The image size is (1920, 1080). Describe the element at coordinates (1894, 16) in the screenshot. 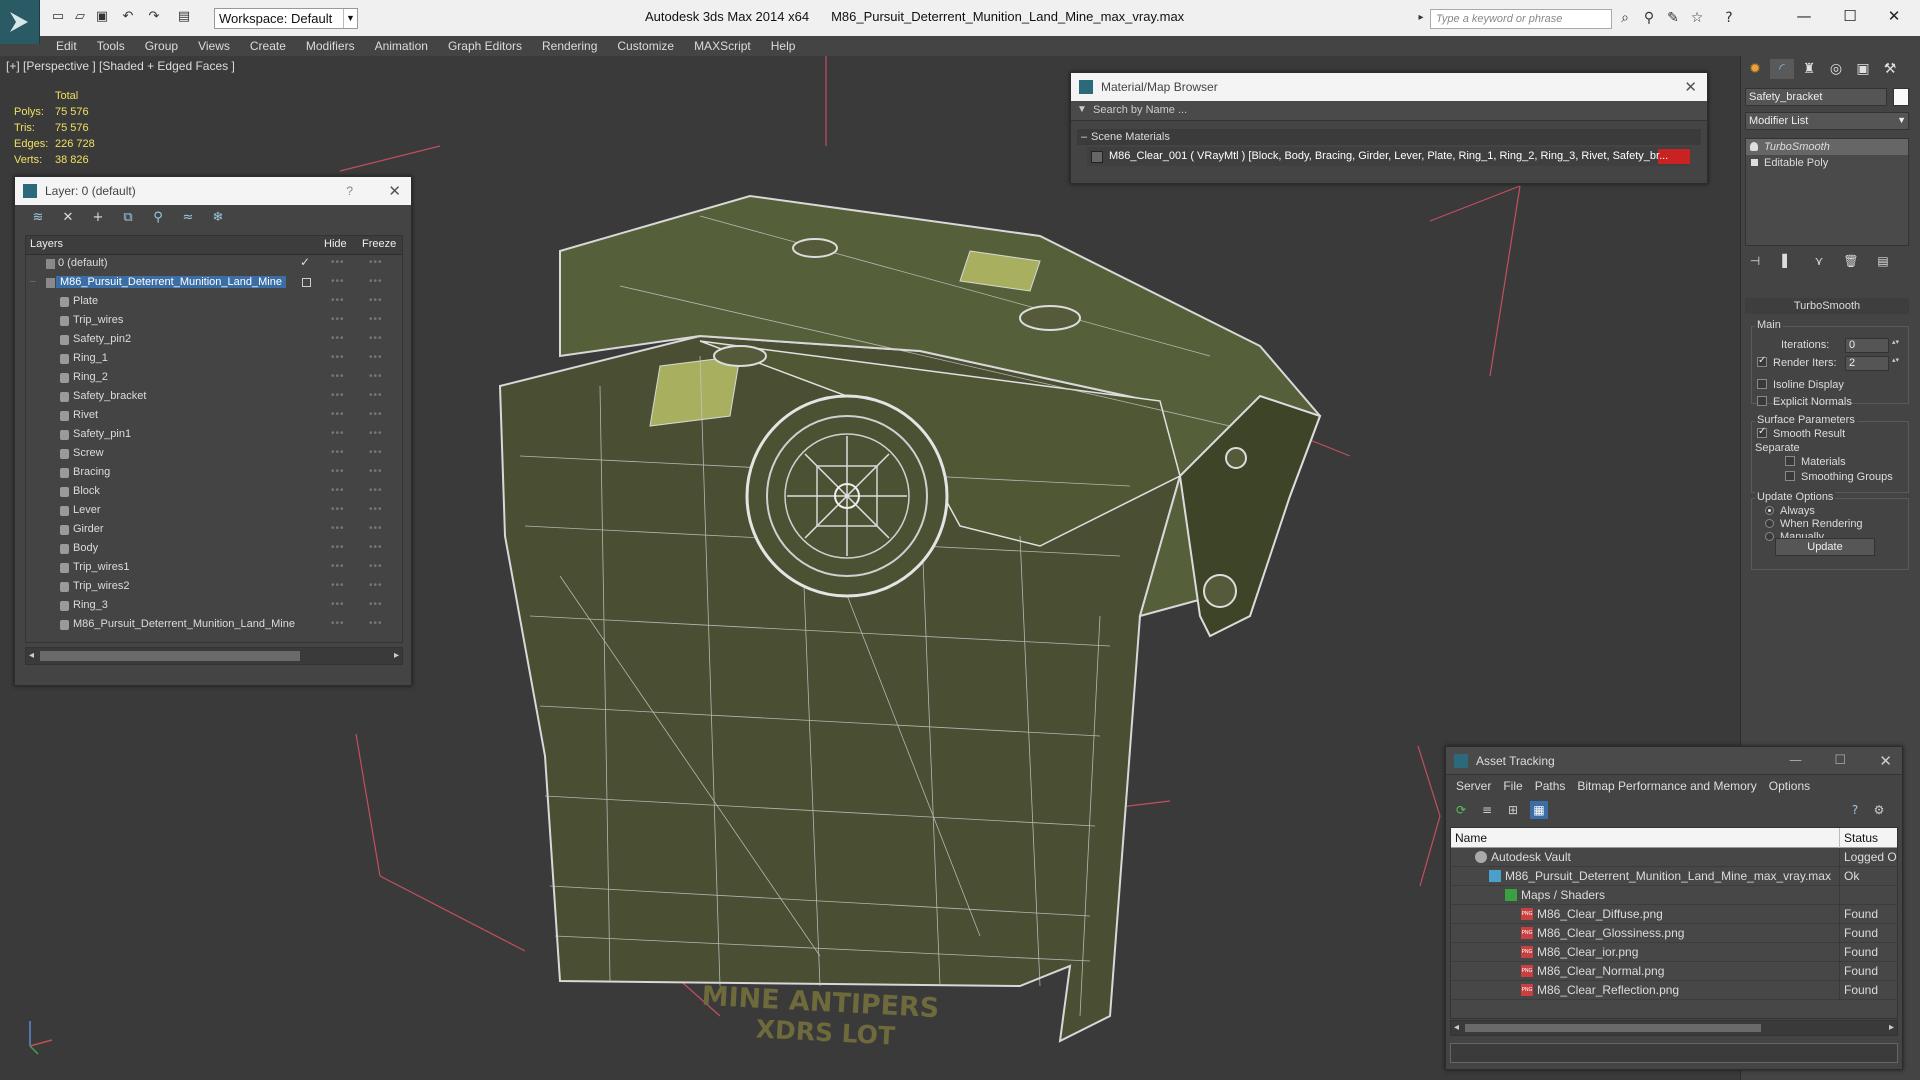

I see `close-button: ✕` at that location.